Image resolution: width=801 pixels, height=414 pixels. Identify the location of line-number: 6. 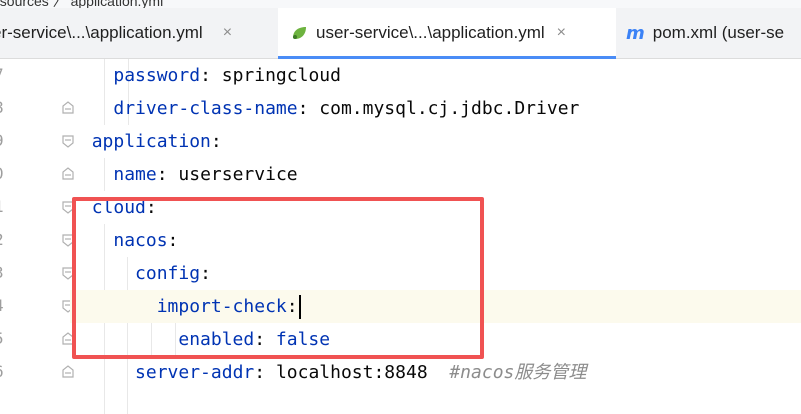
(7, 371).